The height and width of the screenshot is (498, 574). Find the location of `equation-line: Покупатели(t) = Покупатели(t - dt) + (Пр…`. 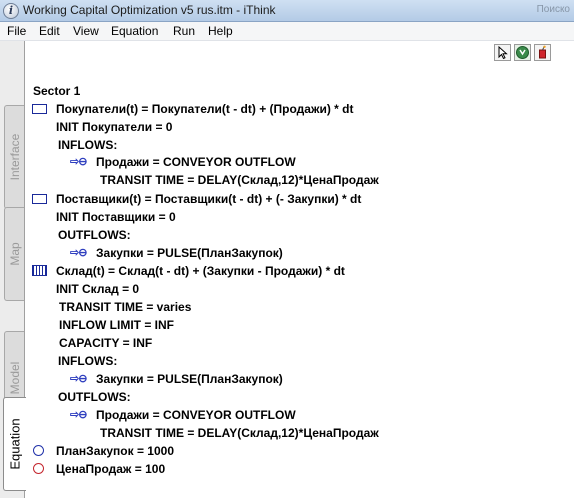

equation-line: Покупатели(t) = Покупатели(t - dt) + (Пр… is located at coordinates (205, 109).